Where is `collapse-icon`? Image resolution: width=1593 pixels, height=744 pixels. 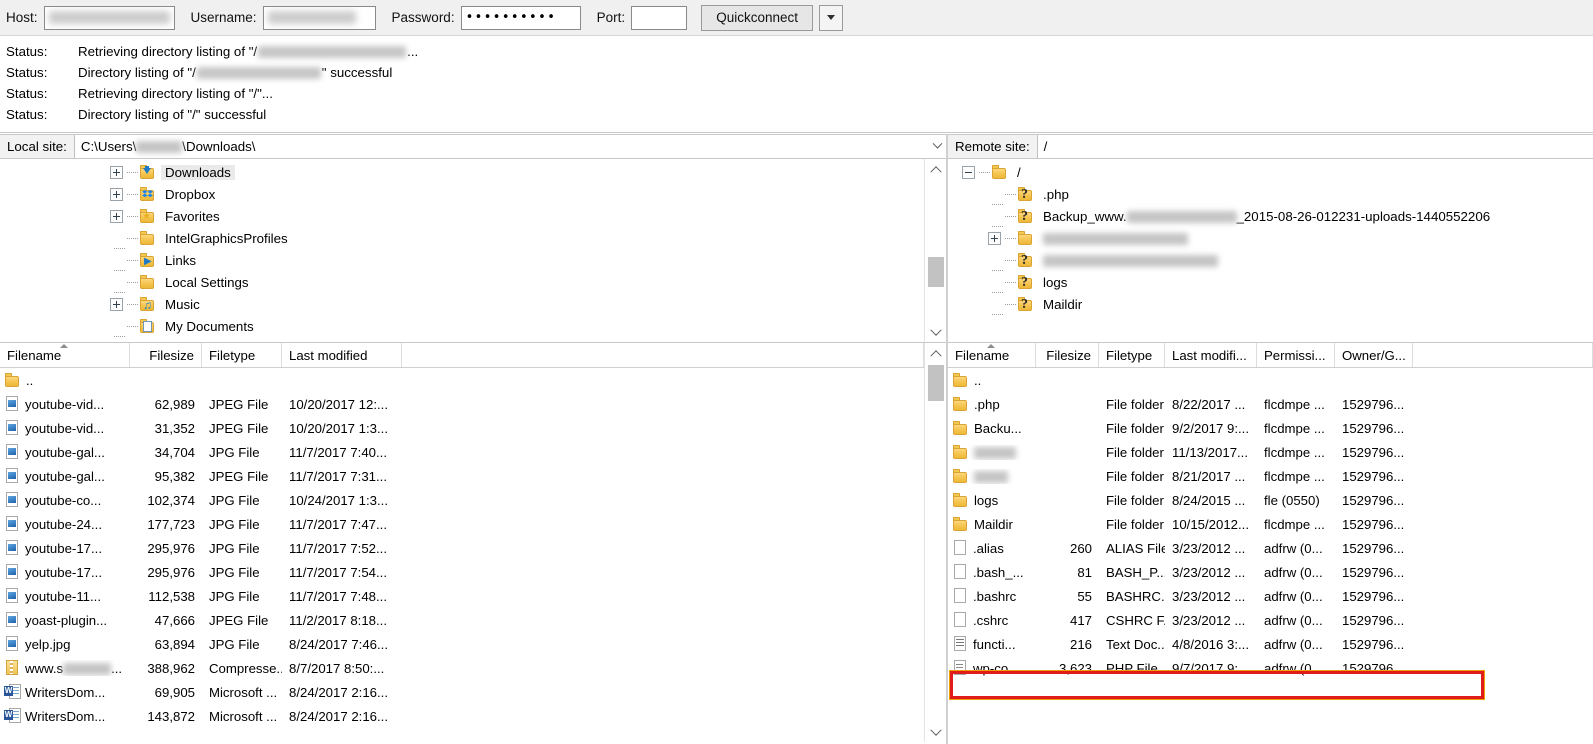 collapse-icon is located at coordinates (968, 172).